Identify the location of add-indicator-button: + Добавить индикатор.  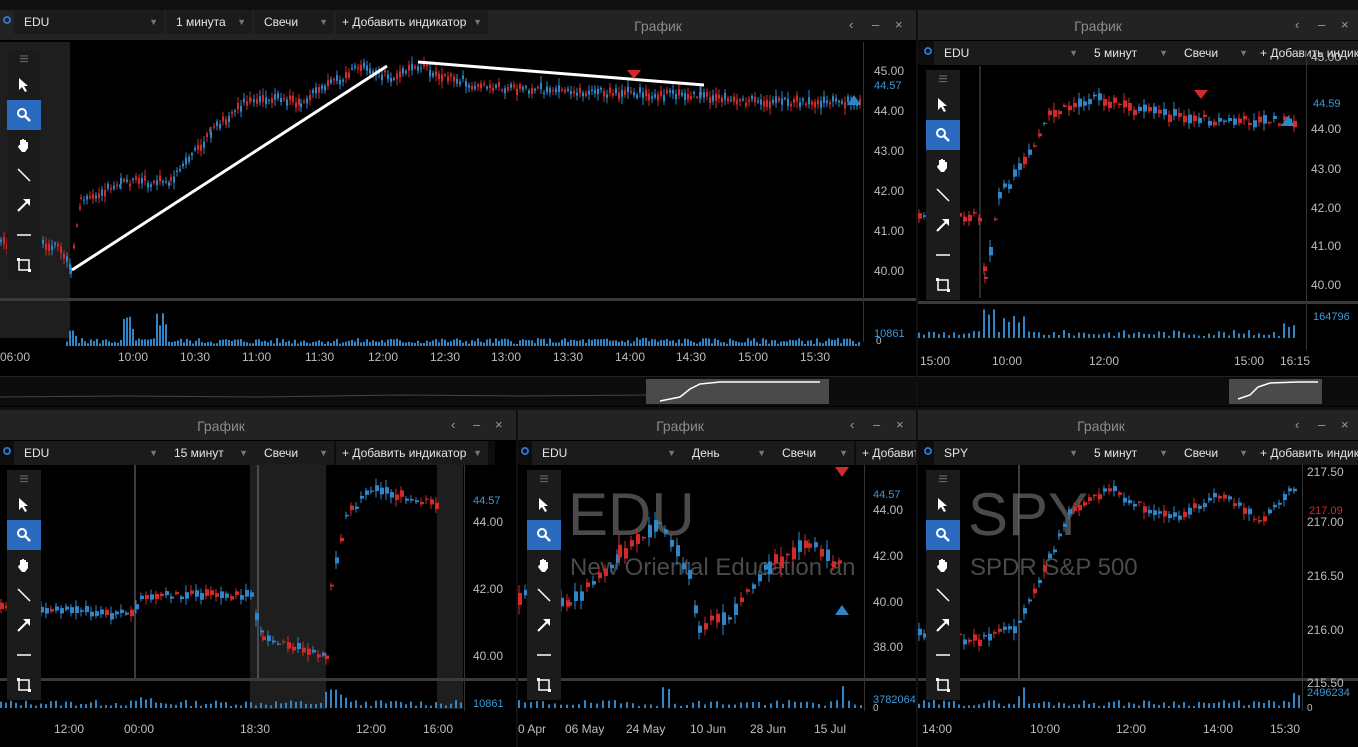
(1306, 453).